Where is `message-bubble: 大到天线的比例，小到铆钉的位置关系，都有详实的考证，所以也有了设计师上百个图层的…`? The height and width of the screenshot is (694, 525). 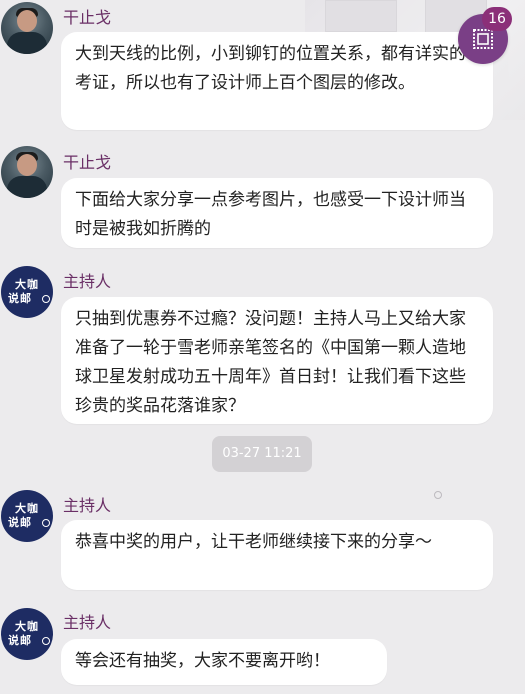
message-bubble: 大到天线的比例，小到铆钉的位置关系，都有详实的考证，所以也有了设计师上百个图层的… is located at coordinates (277, 81).